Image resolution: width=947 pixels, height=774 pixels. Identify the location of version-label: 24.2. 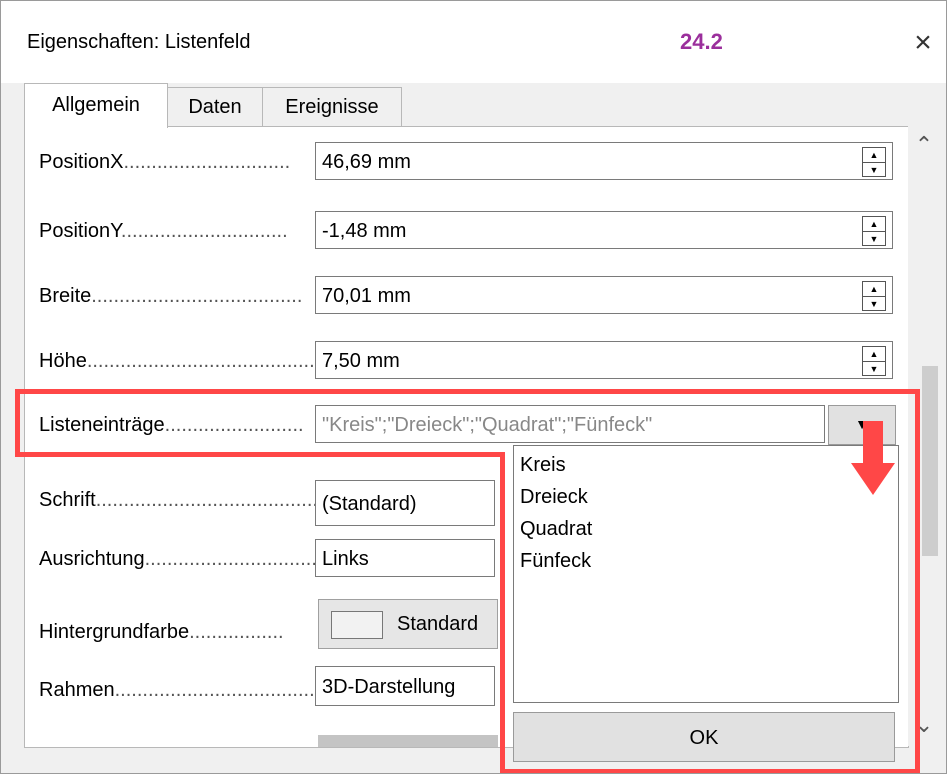
(701, 41).